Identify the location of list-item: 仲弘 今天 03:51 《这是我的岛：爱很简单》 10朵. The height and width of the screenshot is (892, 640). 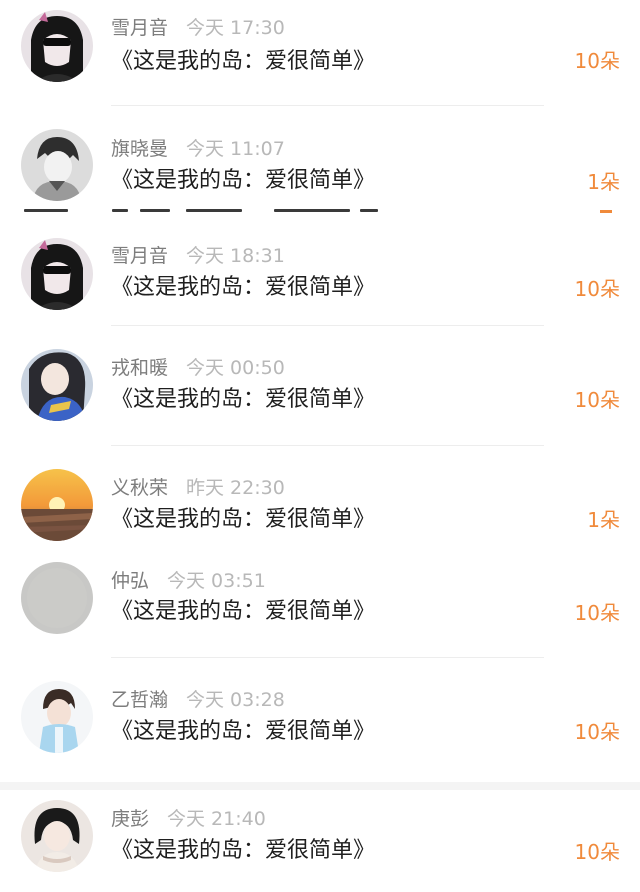
(320, 603).